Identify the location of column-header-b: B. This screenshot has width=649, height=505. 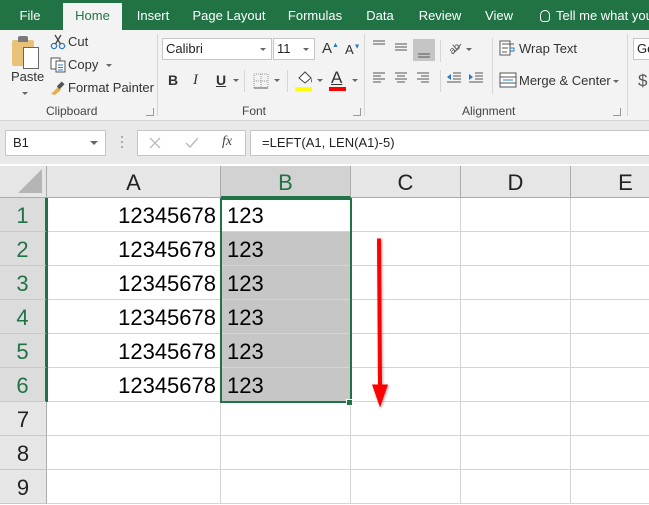
(286, 182).